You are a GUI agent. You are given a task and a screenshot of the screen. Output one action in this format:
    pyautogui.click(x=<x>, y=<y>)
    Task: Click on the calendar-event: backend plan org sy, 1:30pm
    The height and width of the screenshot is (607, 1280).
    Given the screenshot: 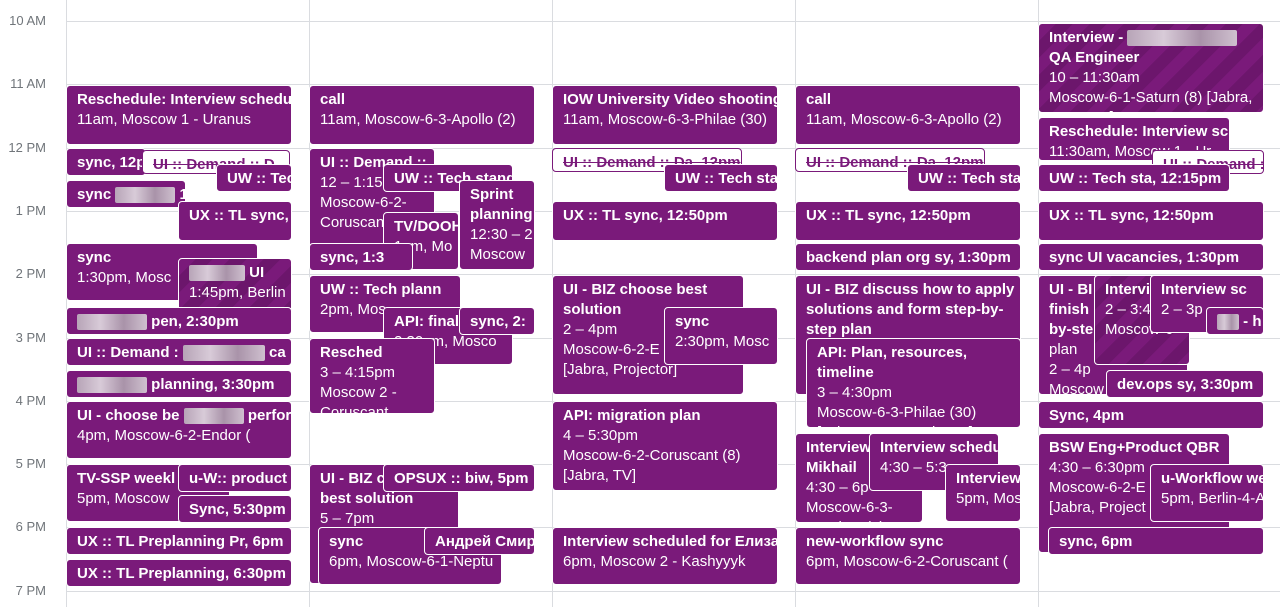 What is the action you would take?
    pyautogui.click(x=908, y=257)
    